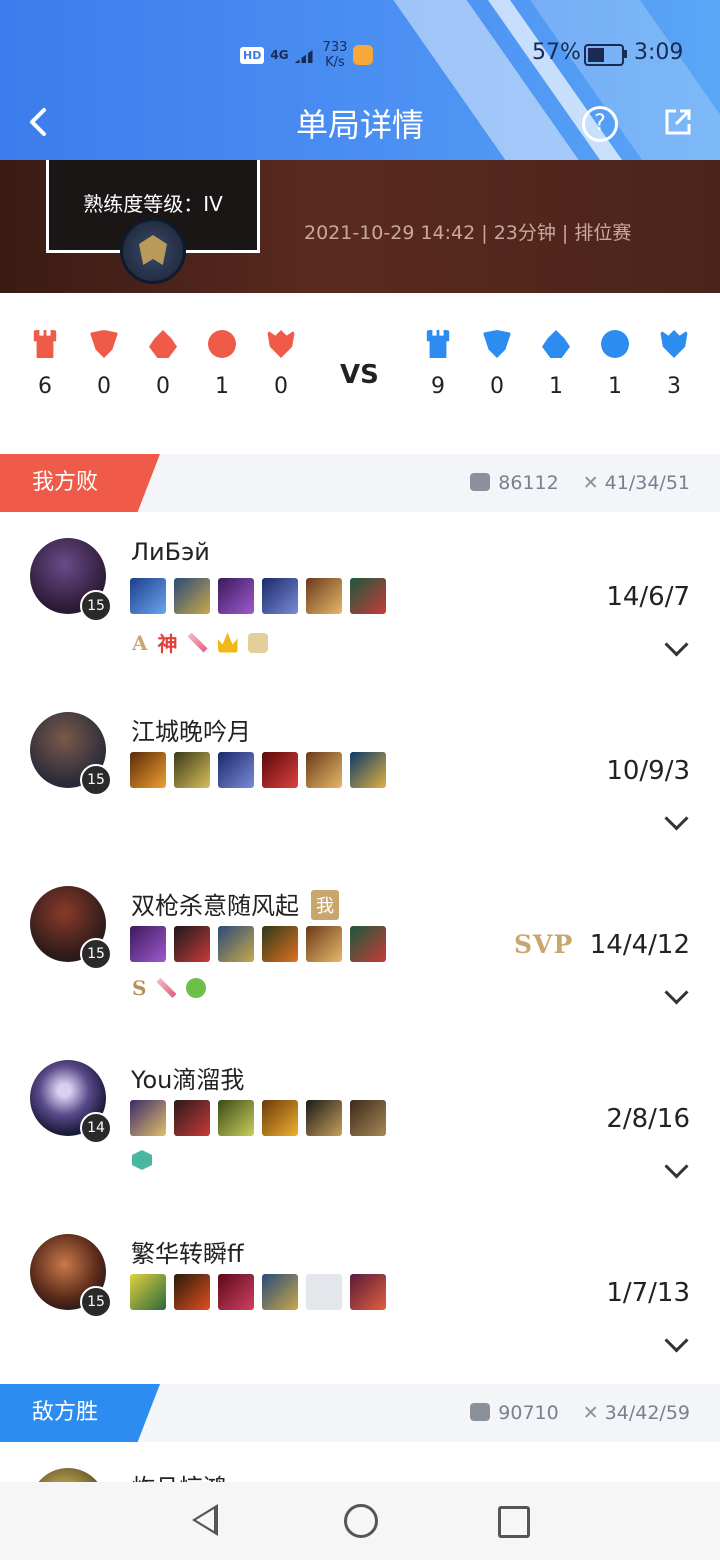 This screenshot has width=720, height=1560. I want to click on player-name: You滴溜我, so click(188, 1080).